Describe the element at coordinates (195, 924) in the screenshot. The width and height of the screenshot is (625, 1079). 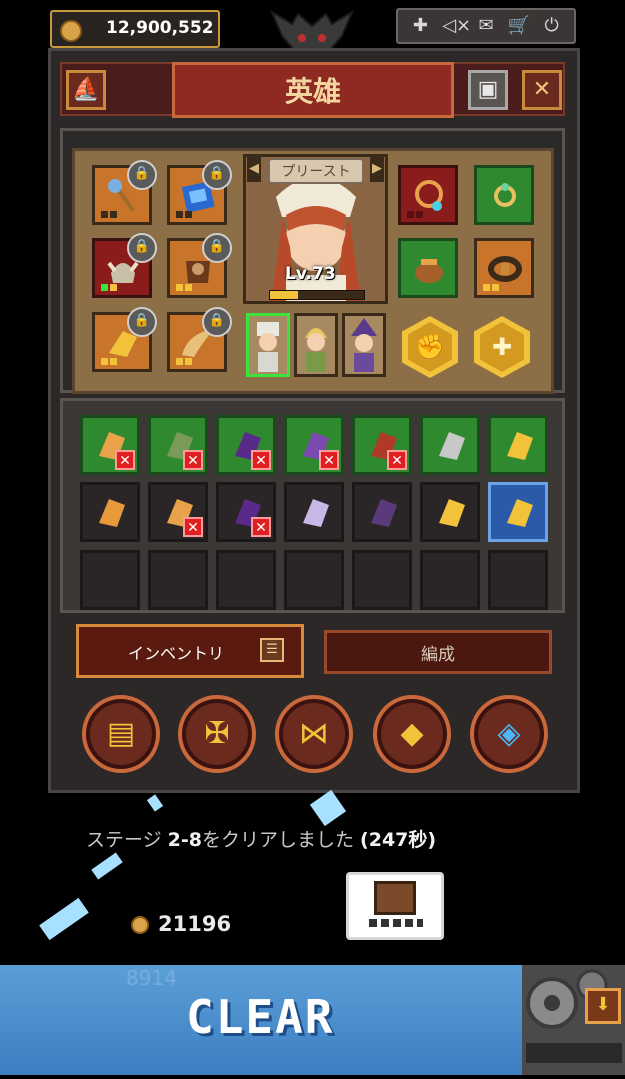
I see `reward-gold: 21196` at that location.